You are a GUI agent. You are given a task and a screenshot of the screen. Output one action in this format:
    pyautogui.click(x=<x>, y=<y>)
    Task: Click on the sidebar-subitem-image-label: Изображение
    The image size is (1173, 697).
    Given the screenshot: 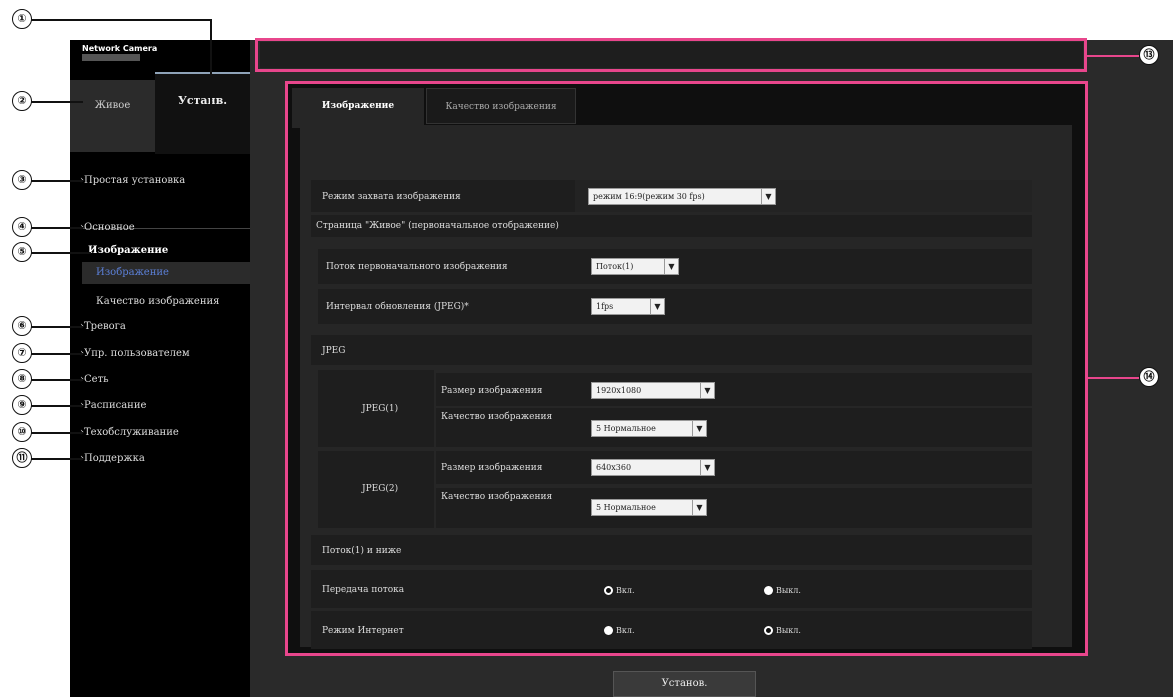 What is the action you would take?
    pyautogui.click(x=132, y=272)
    